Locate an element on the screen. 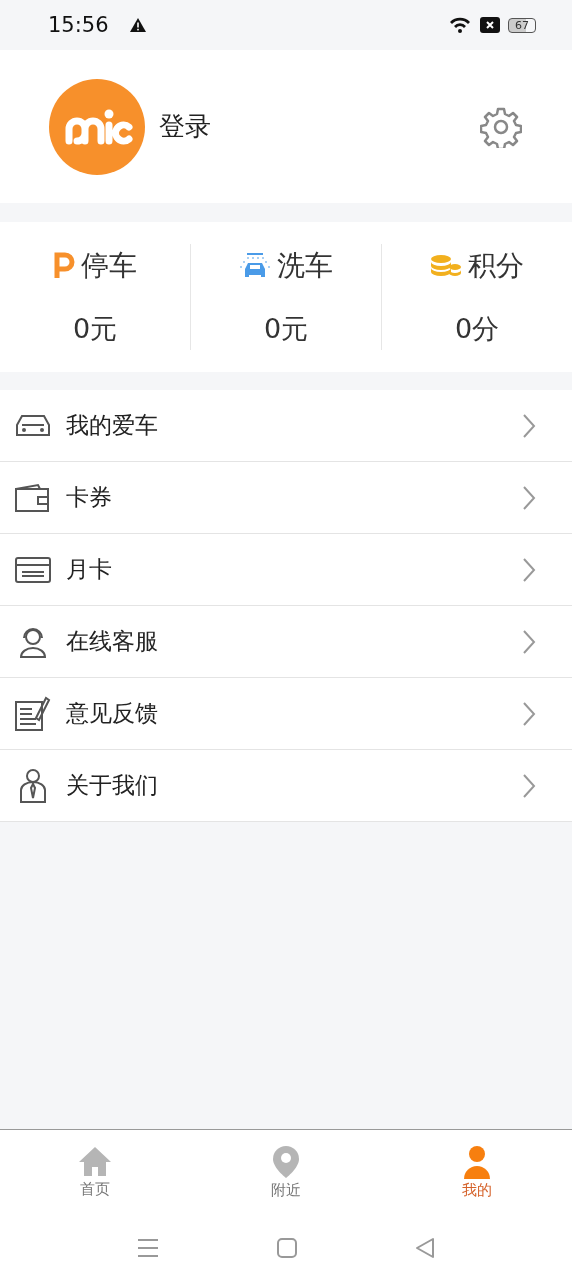 The width and height of the screenshot is (572, 1280). status-time: 15:56 is located at coordinates (78, 25).